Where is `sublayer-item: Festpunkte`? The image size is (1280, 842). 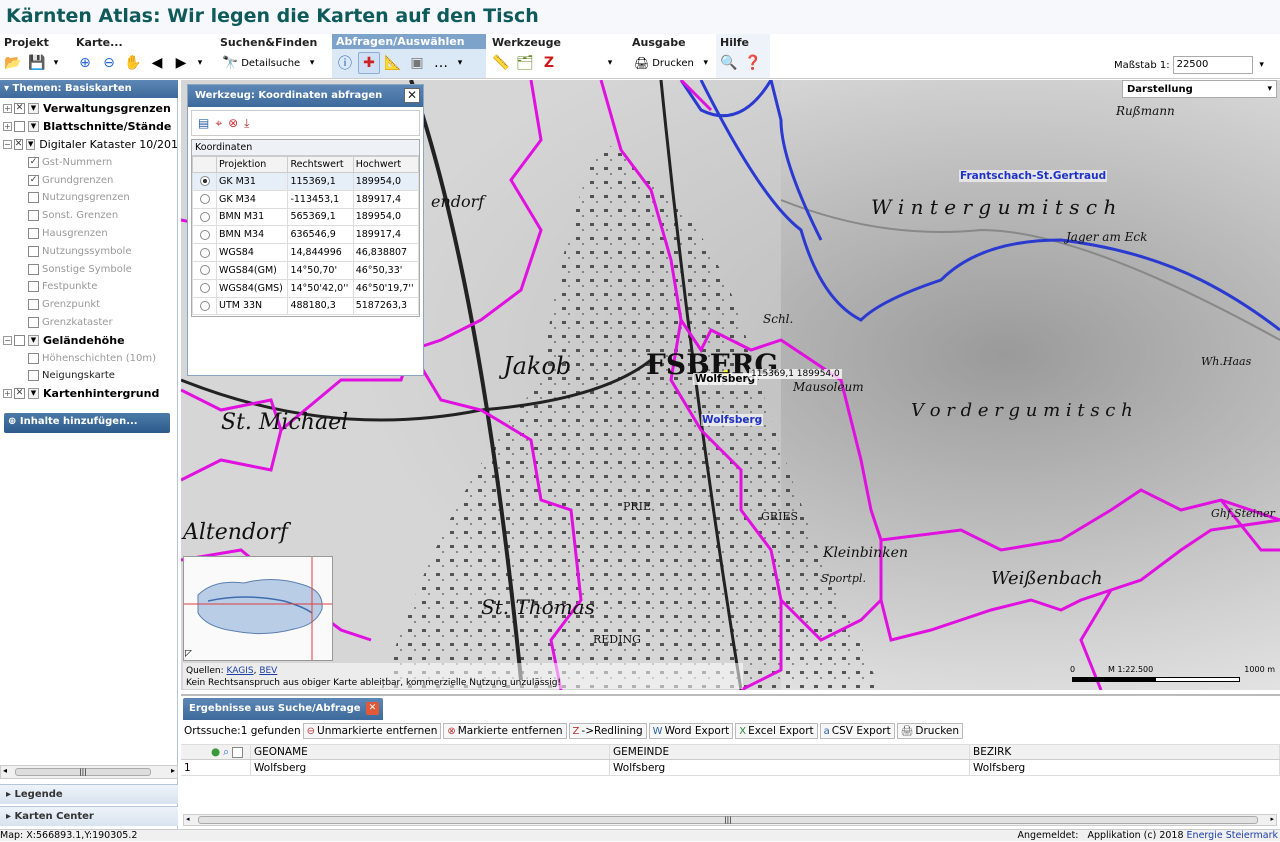 sublayer-item: Festpunkte is located at coordinates (89, 287).